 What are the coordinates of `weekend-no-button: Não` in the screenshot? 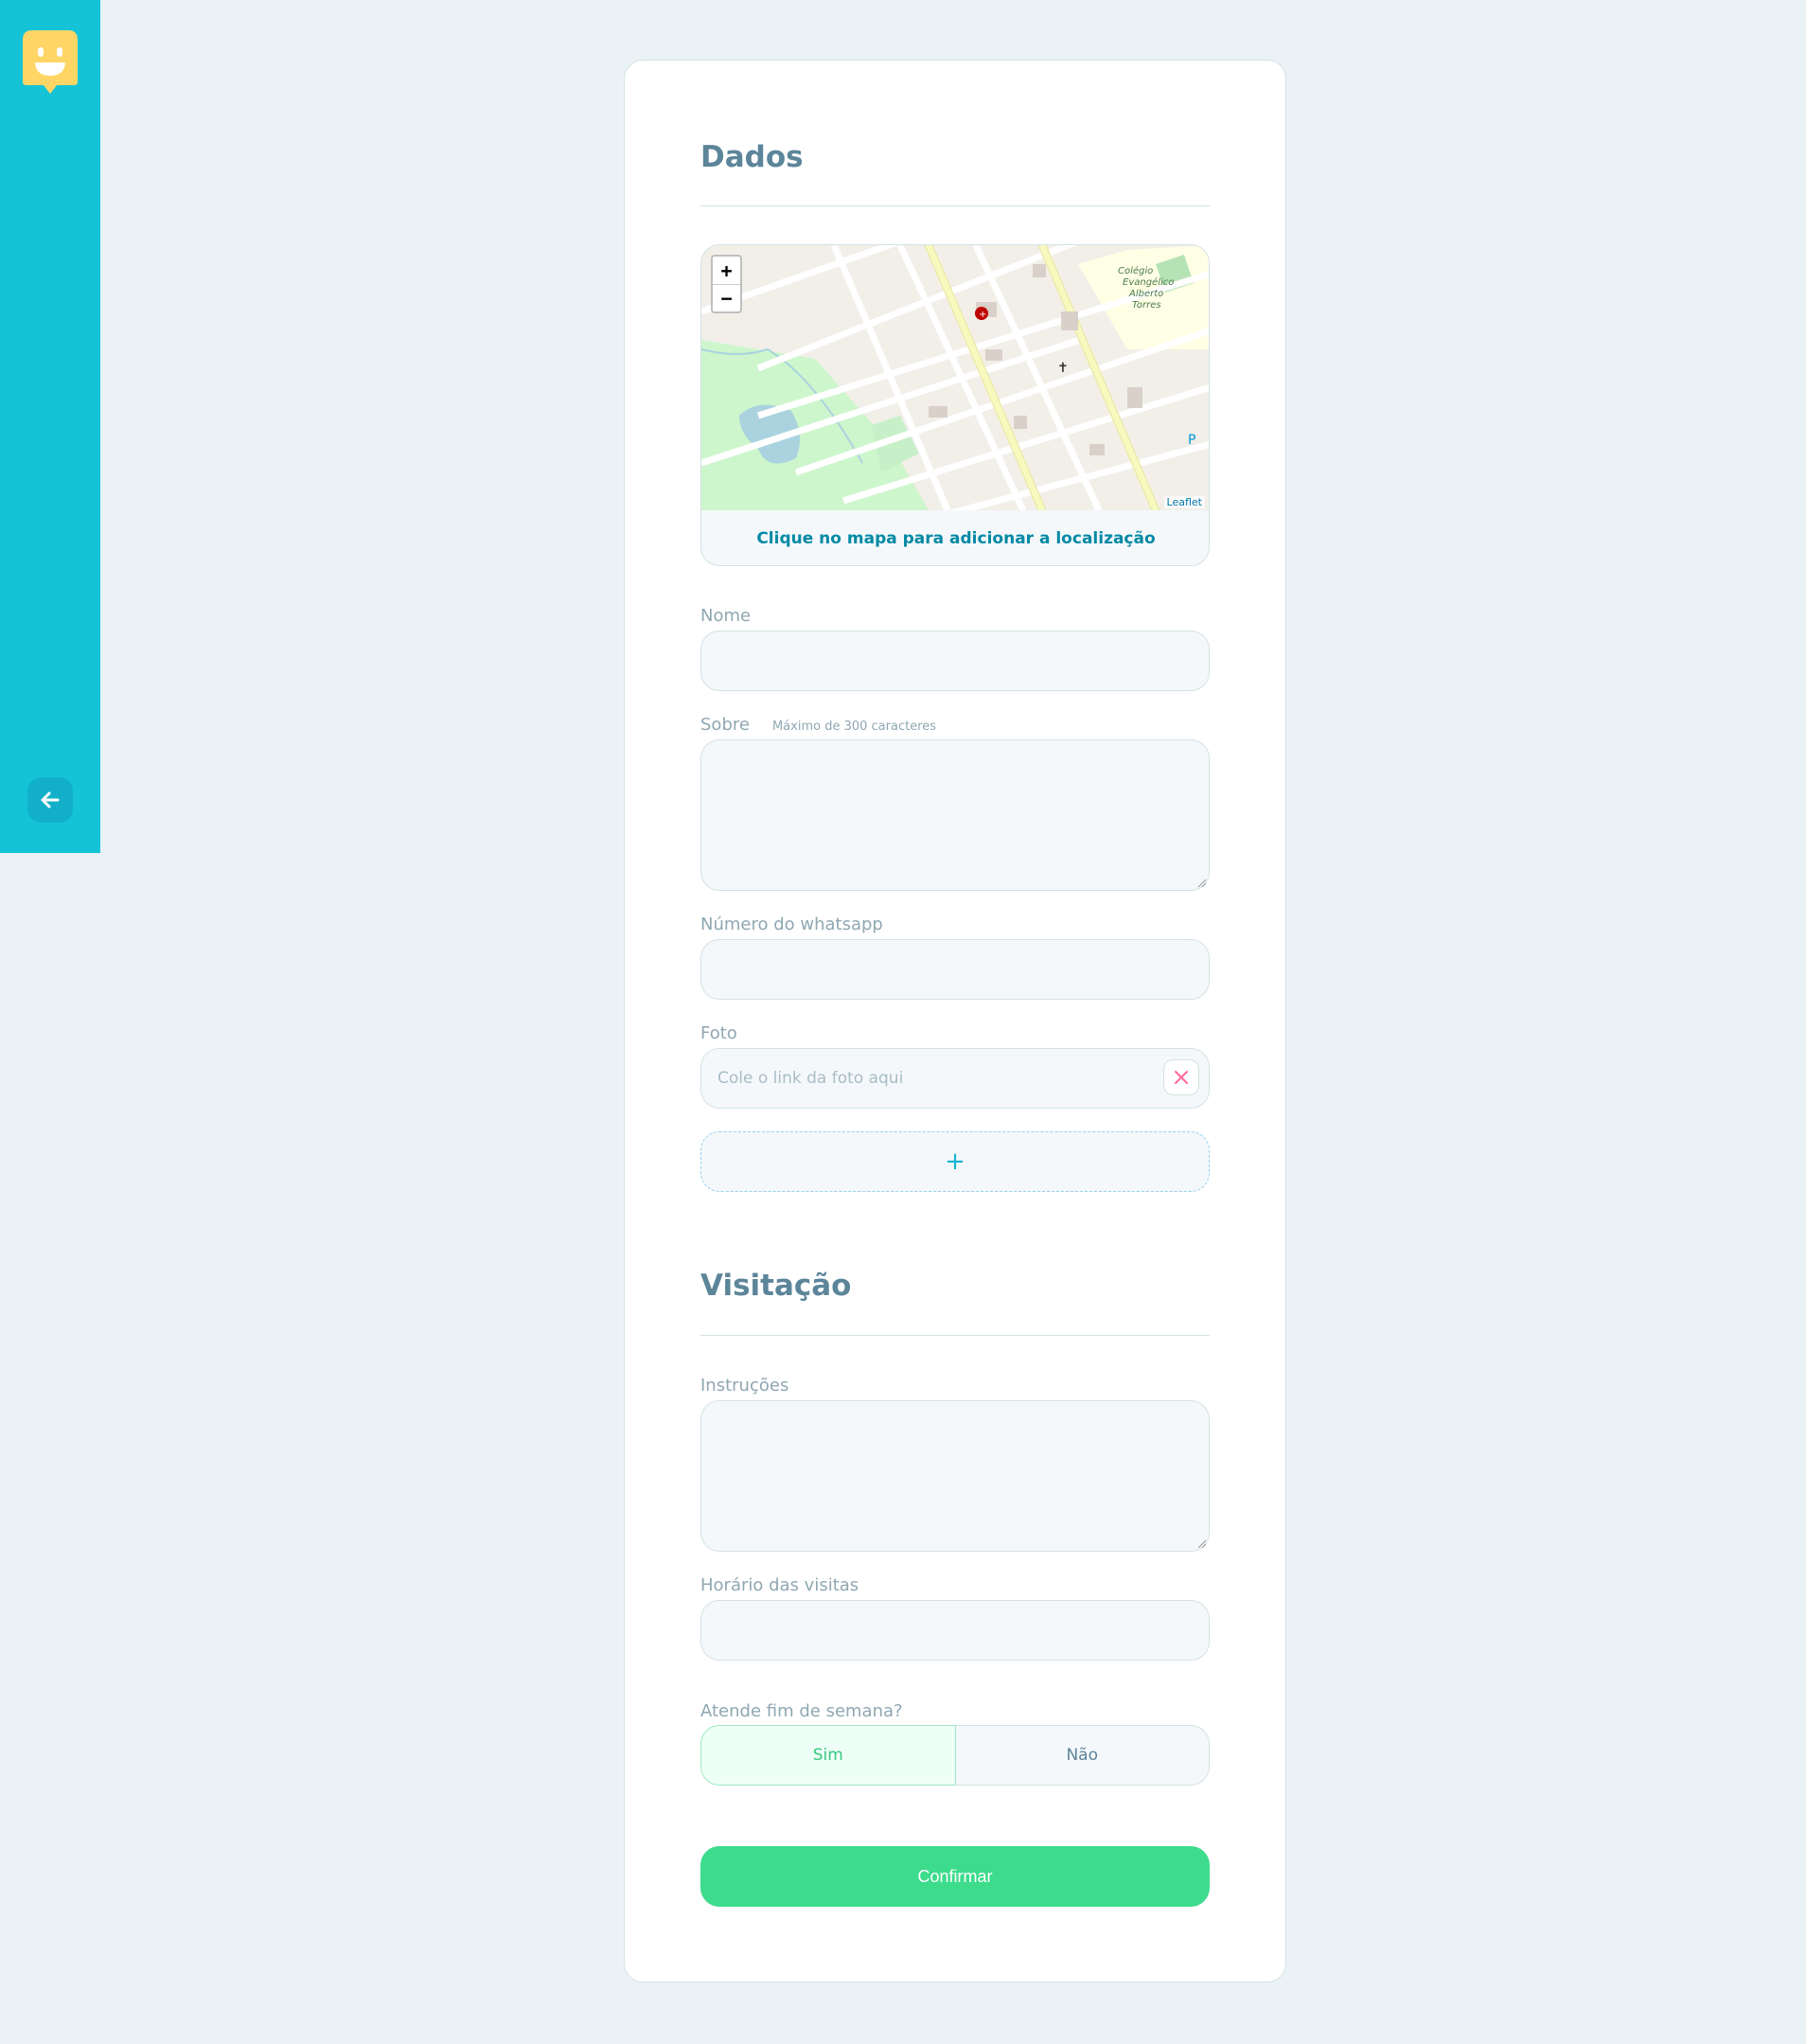 It's located at (1082, 1755).